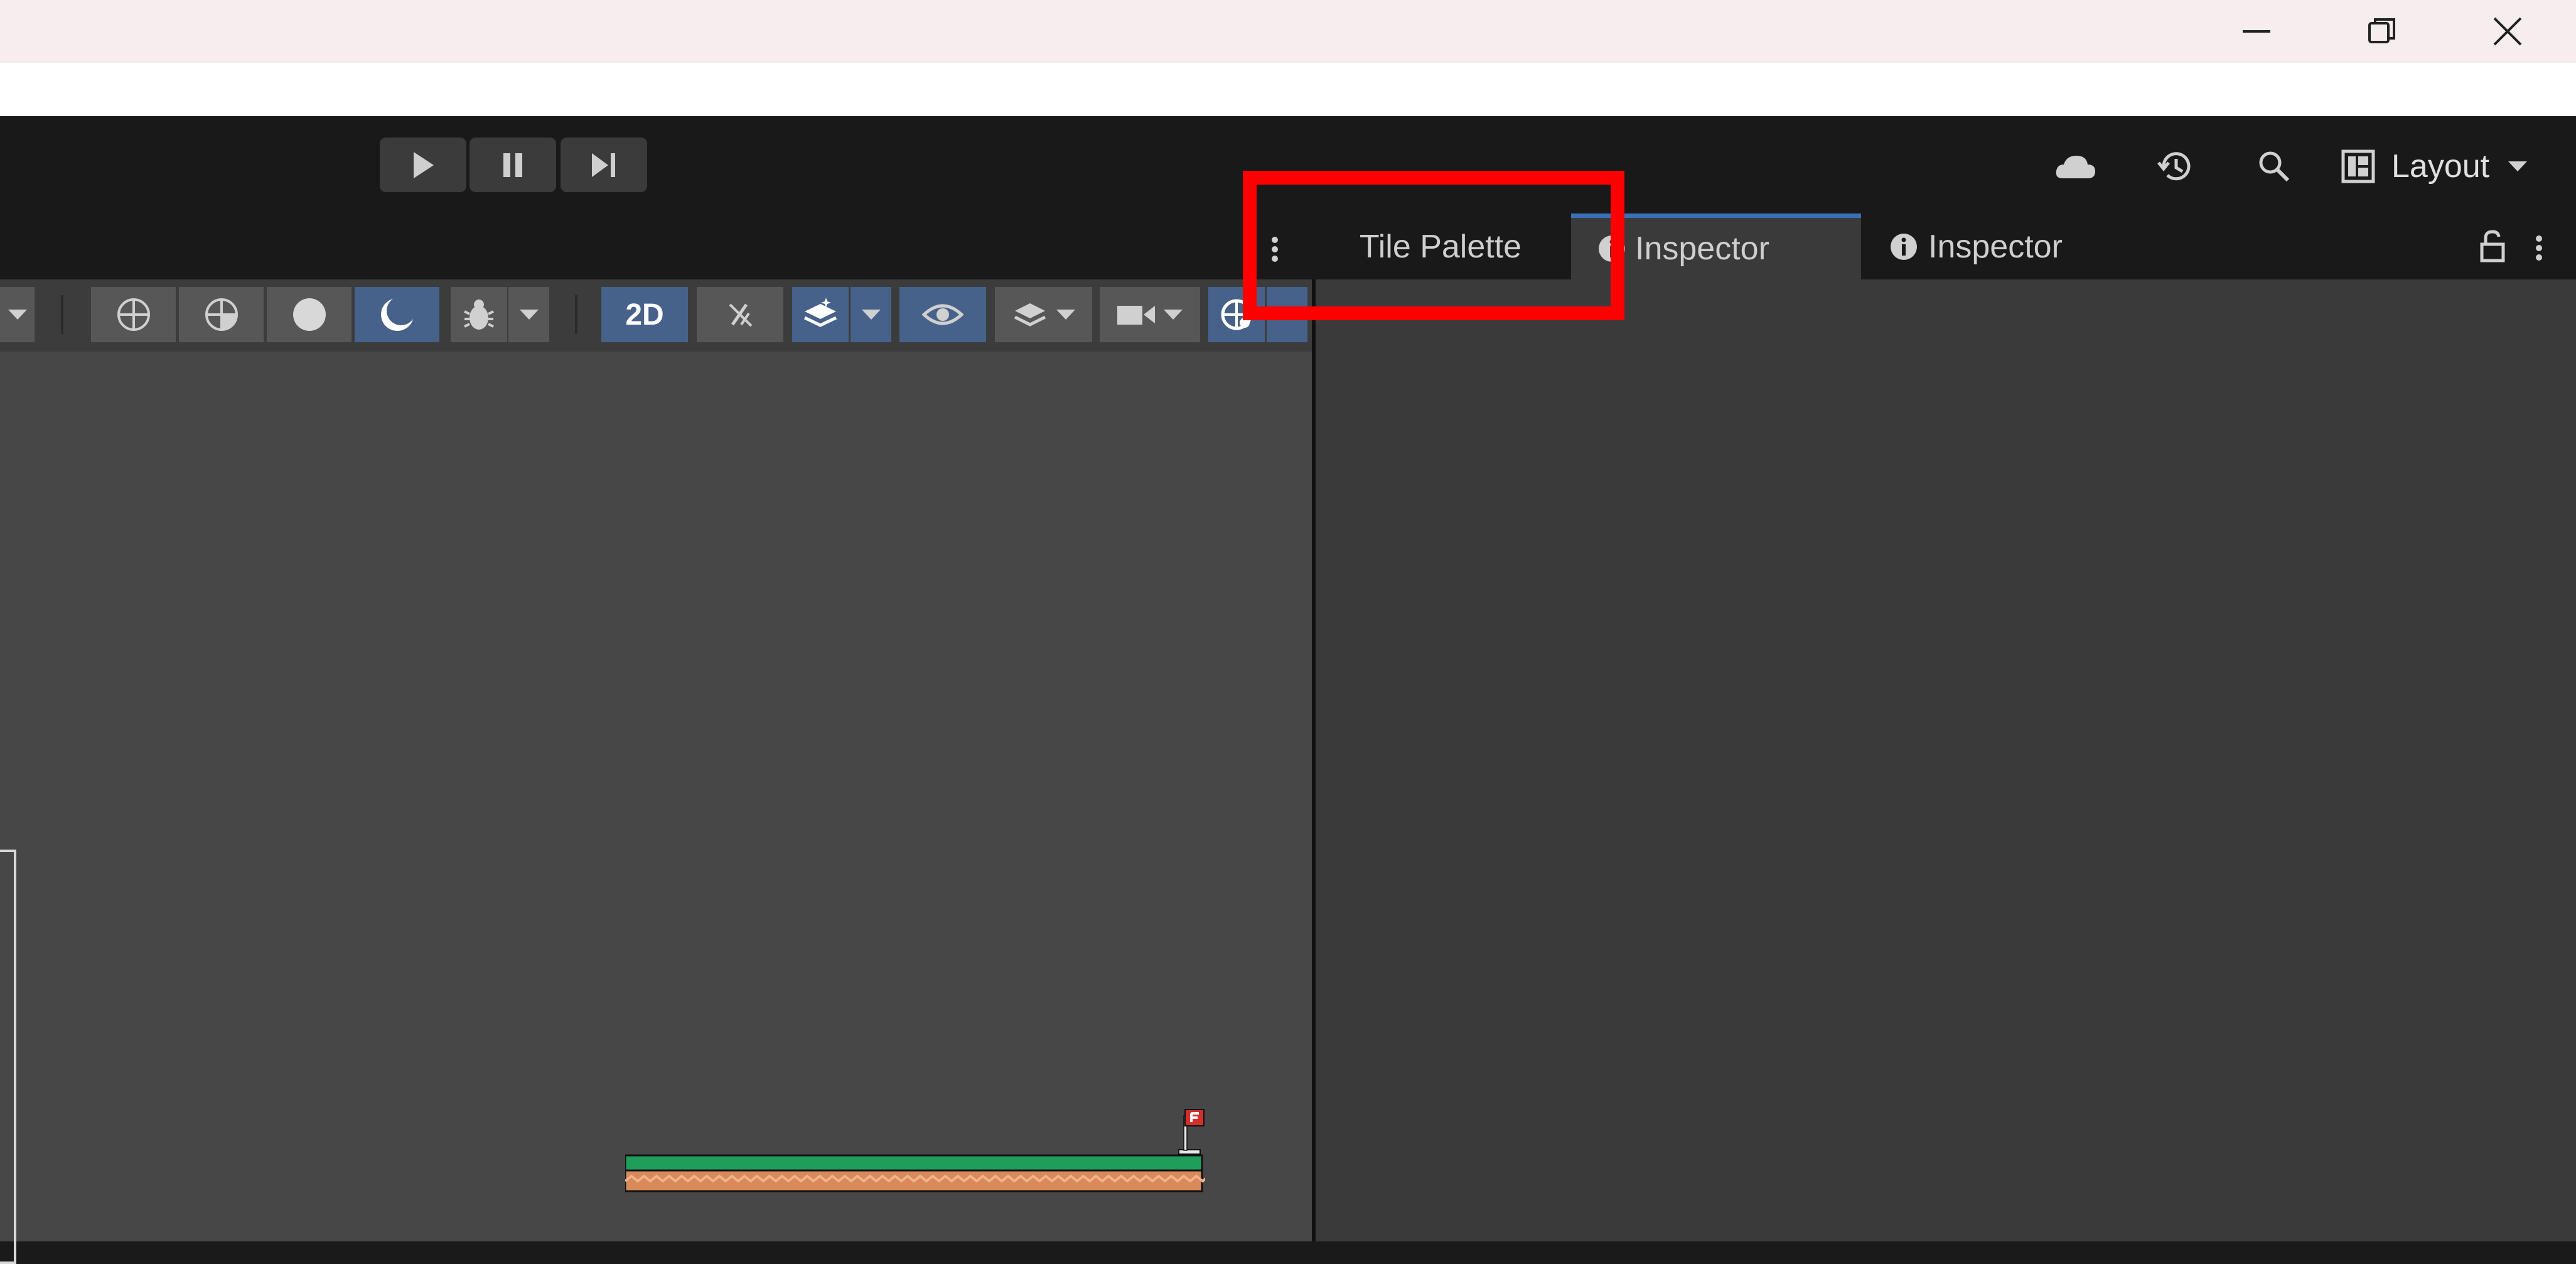  I want to click on step-icon, so click(603, 165).